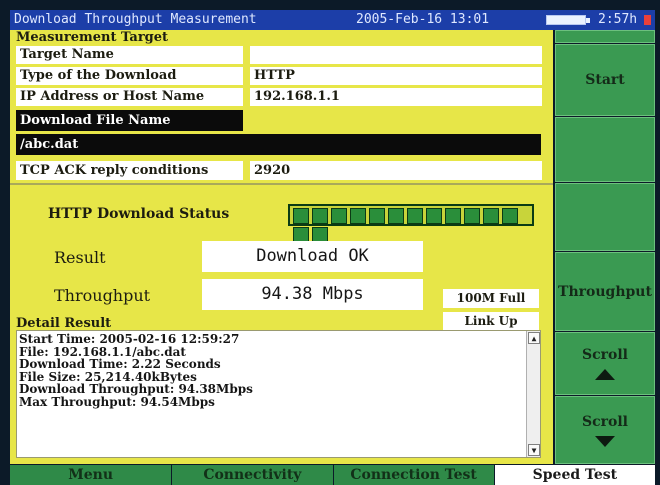 Image resolution: width=660 pixels, height=485 pixels. Describe the element at coordinates (80, 257) in the screenshot. I see `result-label: Result` at that location.